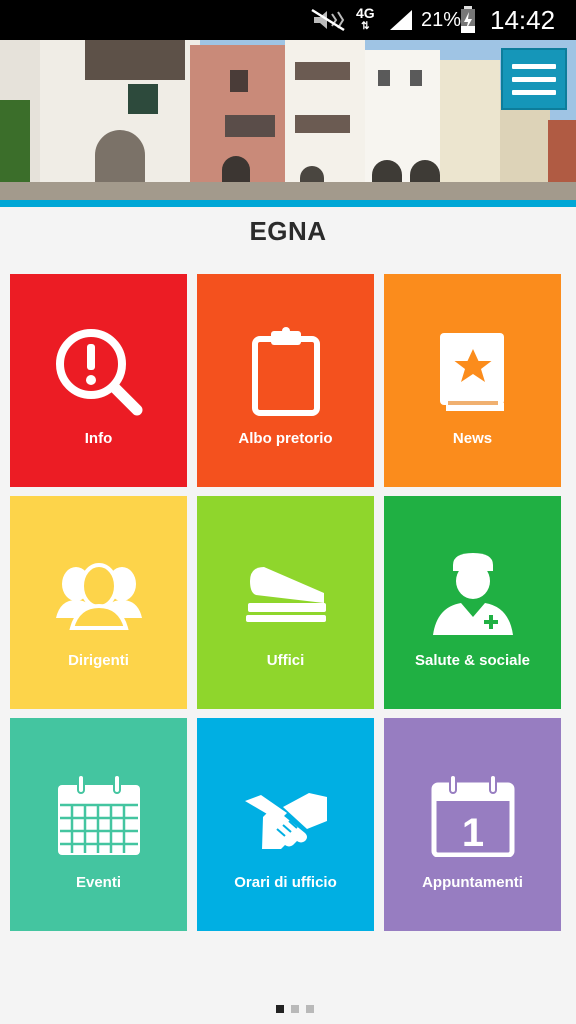  What do you see at coordinates (472, 593) in the screenshot?
I see `medic-icon` at bounding box center [472, 593].